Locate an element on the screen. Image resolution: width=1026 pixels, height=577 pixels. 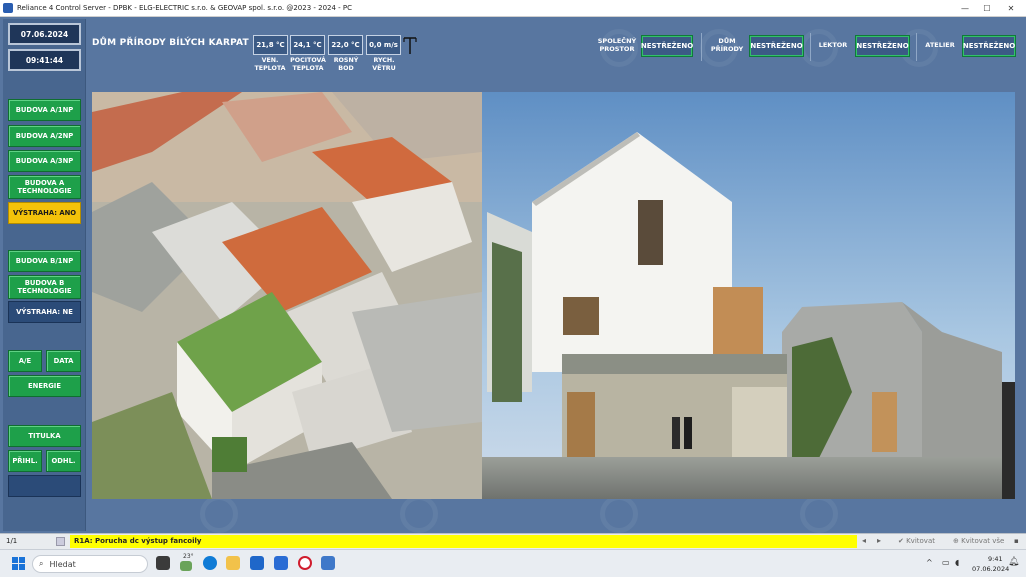
energie-button: ENERGIE is located at coordinates (44, 386).